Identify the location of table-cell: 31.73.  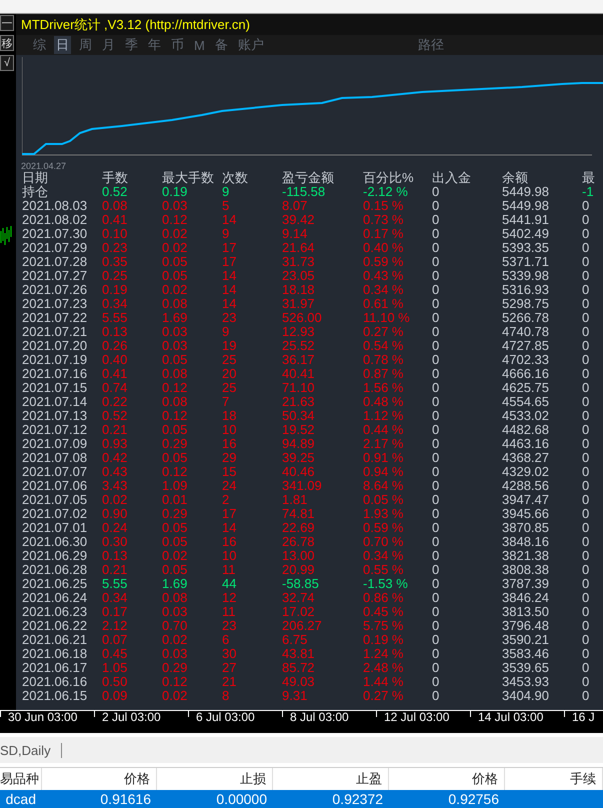
(298, 262).